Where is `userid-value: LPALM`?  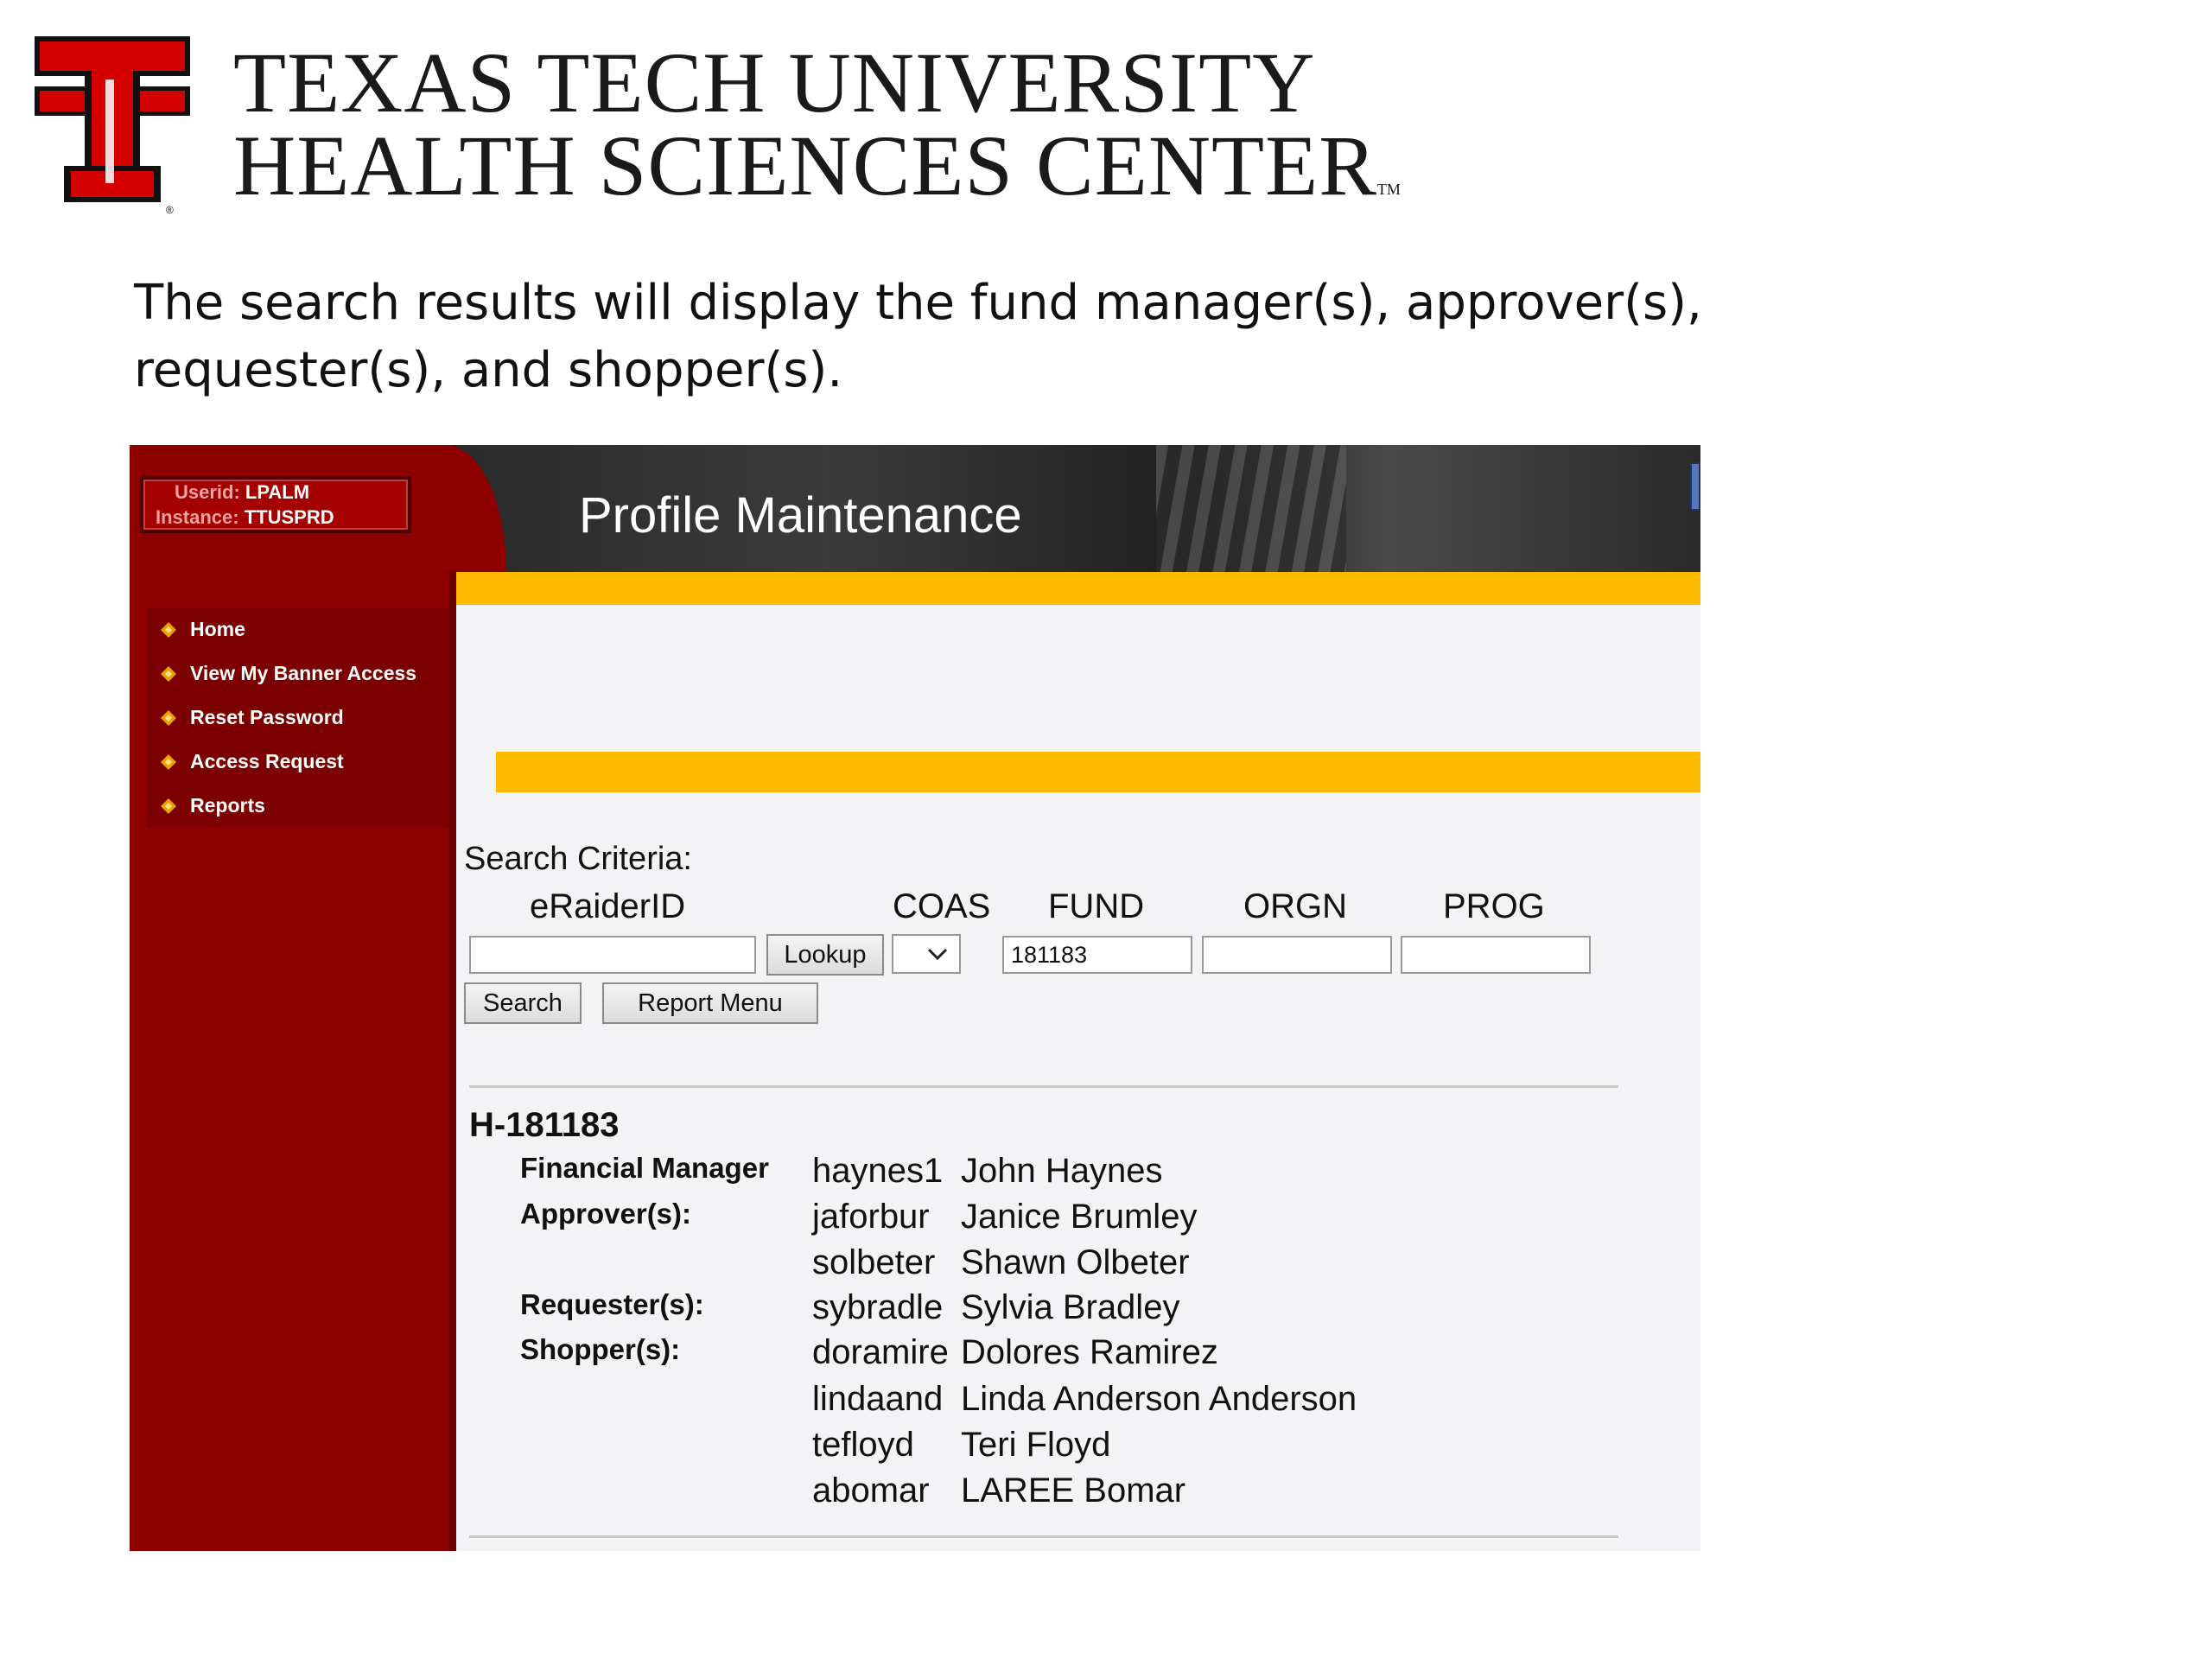 userid-value: LPALM is located at coordinates (277, 492).